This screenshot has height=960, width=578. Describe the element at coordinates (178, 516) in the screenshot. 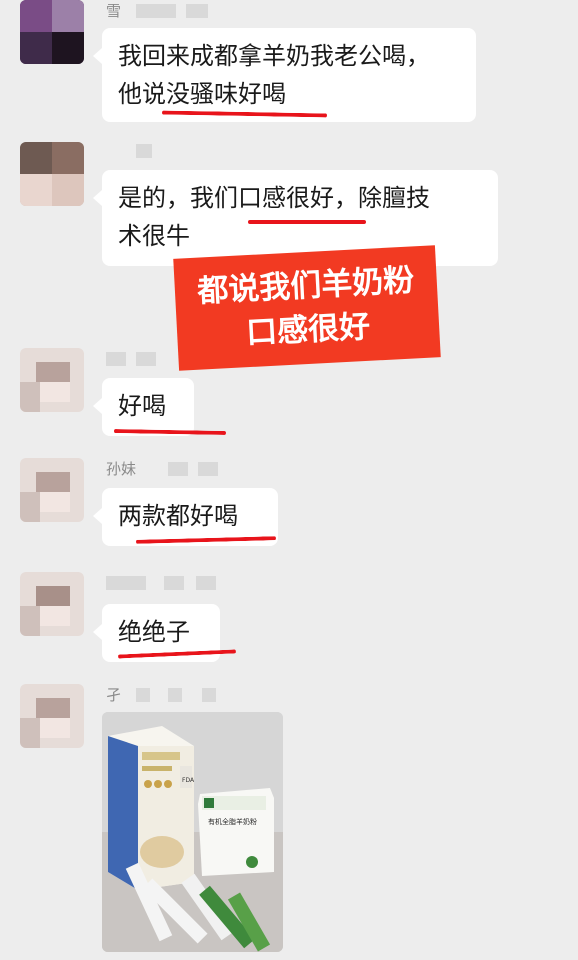

I see `message-line: 两款都好喝` at that location.